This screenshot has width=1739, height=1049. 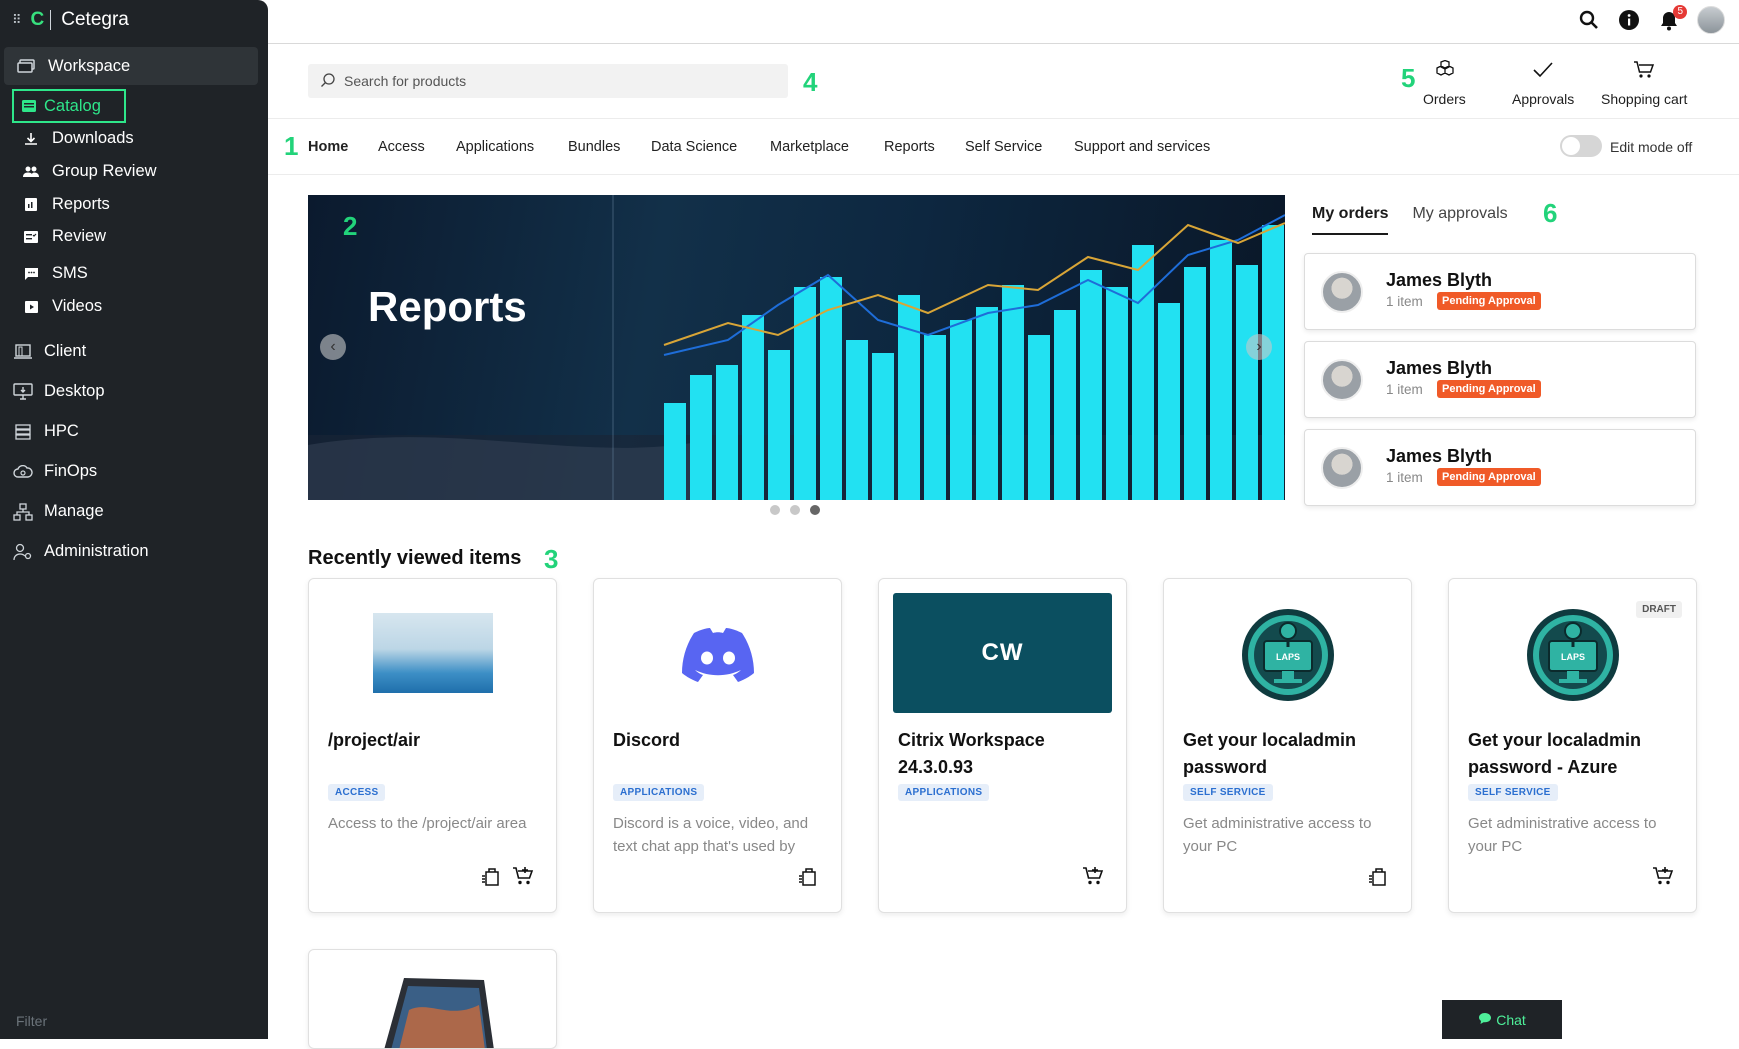 I want to click on sidebar-item-label: FinOps, so click(x=71, y=471).